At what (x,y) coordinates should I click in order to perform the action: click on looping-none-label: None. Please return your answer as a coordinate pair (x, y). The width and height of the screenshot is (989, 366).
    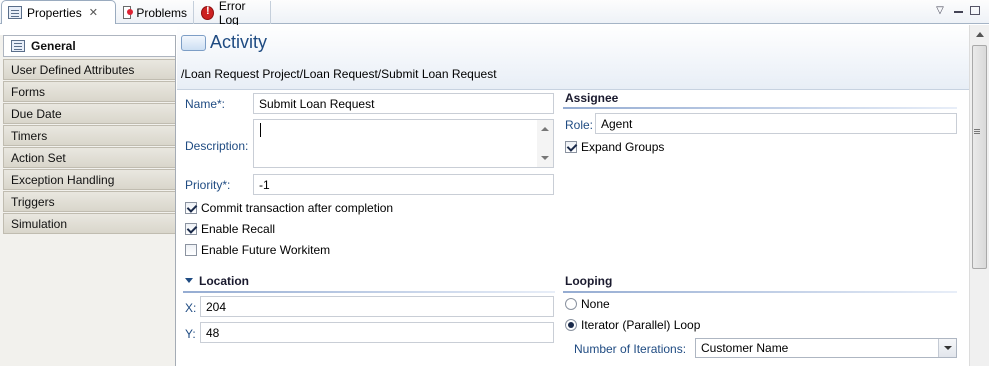
    Looking at the image, I should click on (595, 304).